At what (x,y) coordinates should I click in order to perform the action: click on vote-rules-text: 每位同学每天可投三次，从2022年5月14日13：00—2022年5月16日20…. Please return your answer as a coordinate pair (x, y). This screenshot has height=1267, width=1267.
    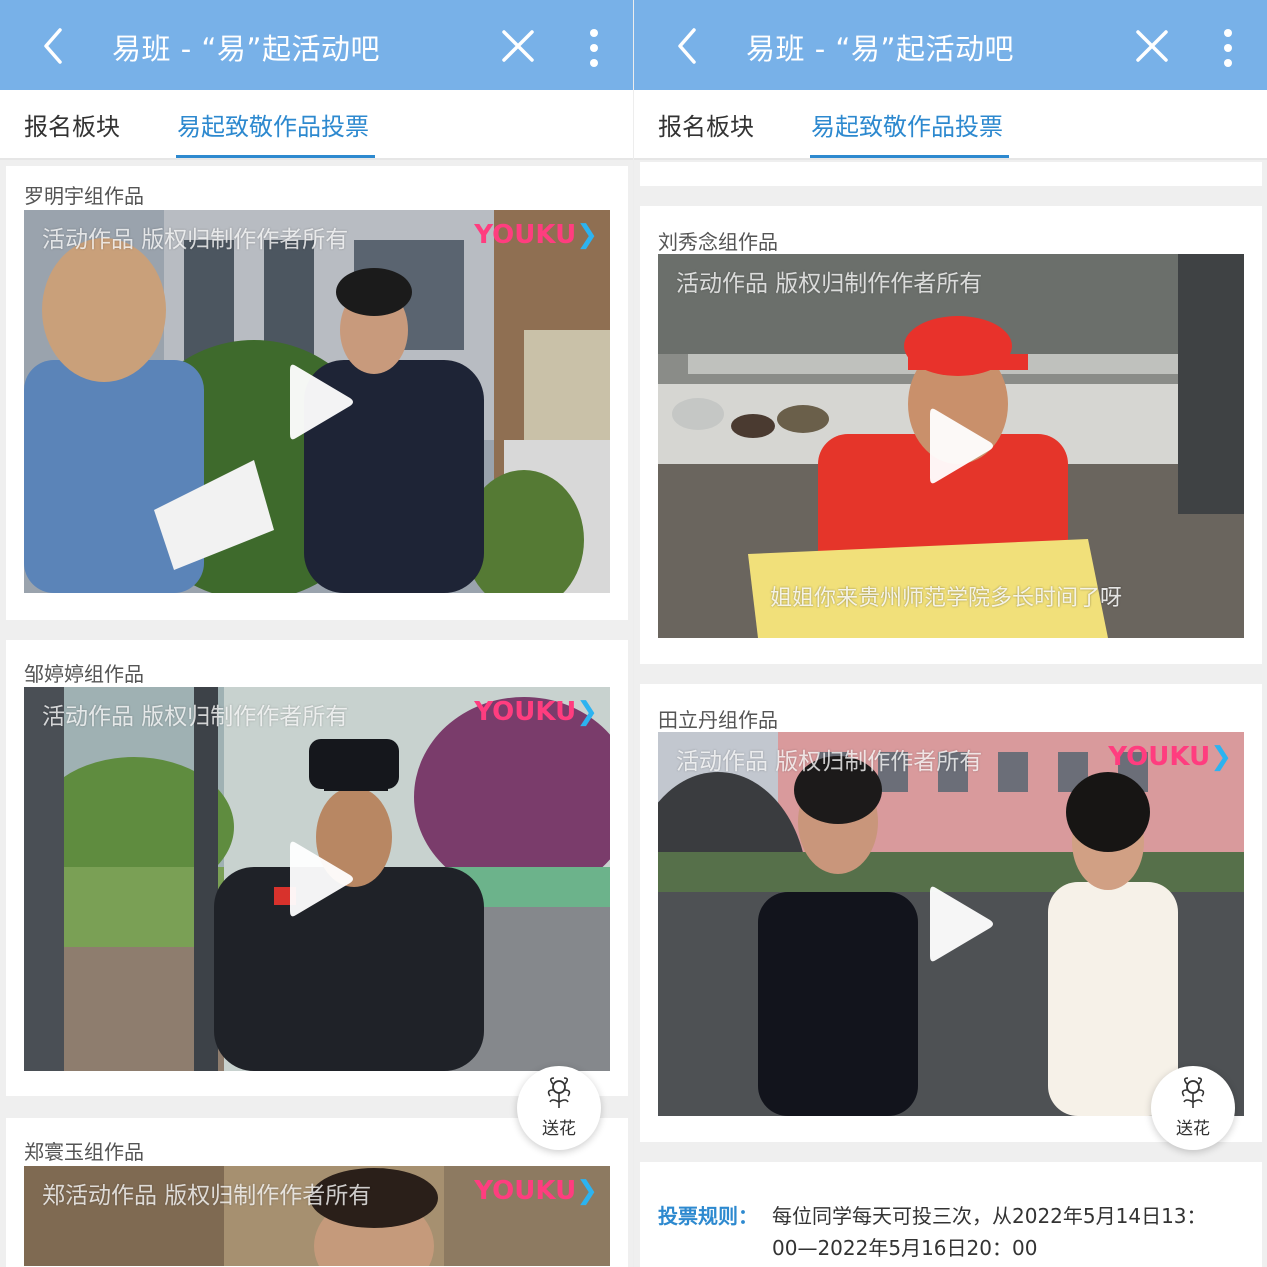
    Looking at the image, I should click on (989, 1232).